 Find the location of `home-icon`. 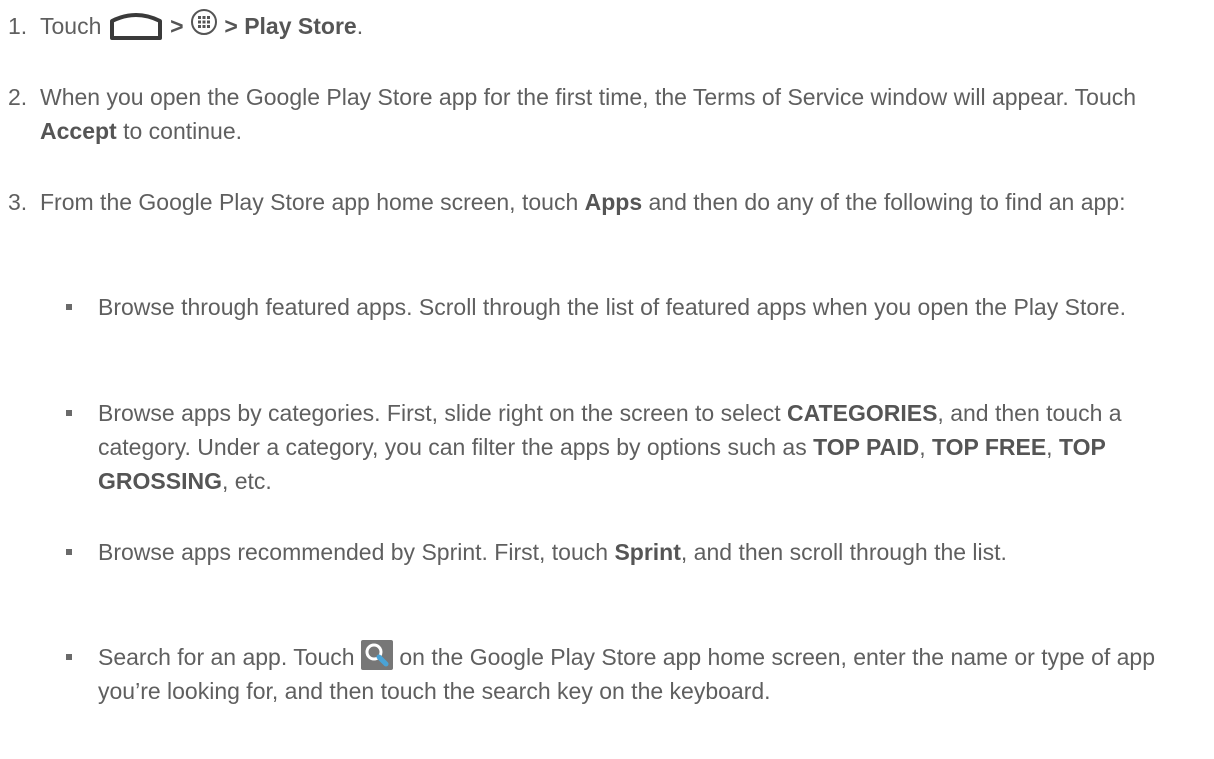

home-icon is located at coordinates (136, 26).